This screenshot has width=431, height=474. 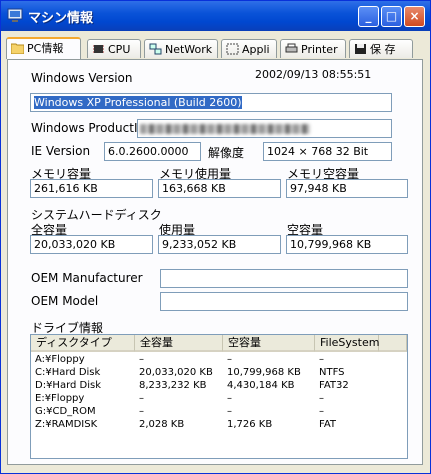 I want to click on maximize-button: □, so click(x=391, y=16).